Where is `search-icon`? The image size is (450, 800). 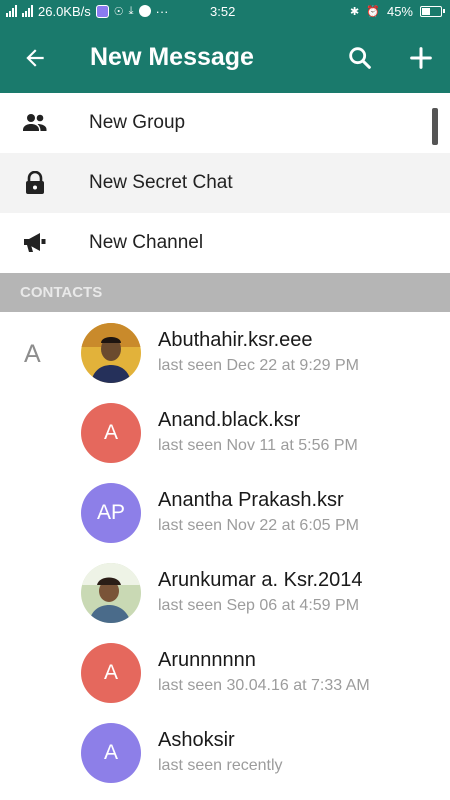
search-icon is located at coordinates (360, 58).